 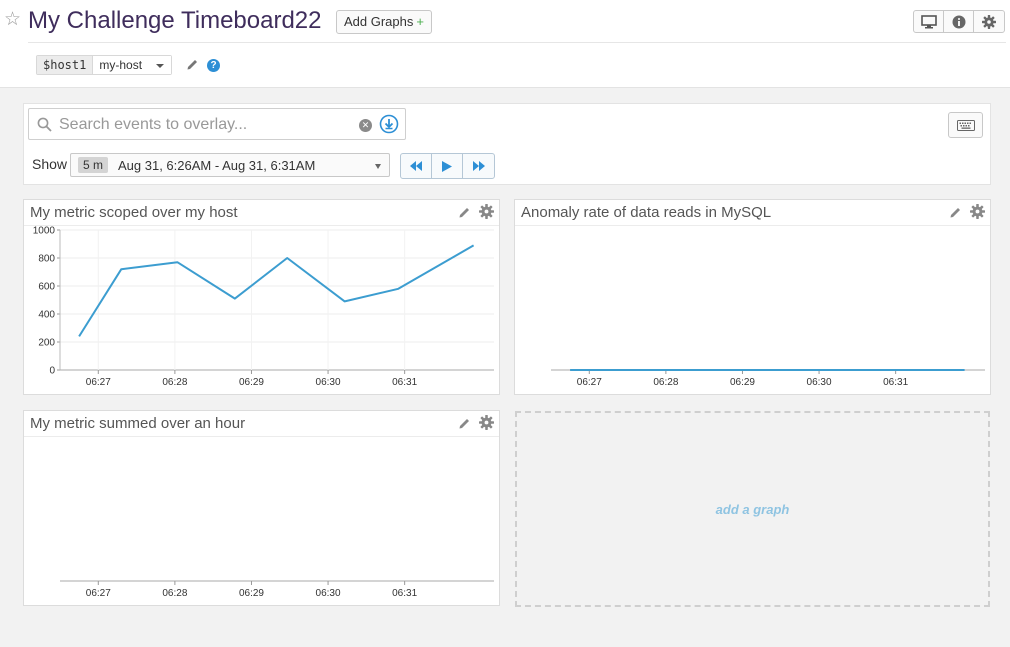 I want to click on tv-mode-button, so click(x=929, y=21).